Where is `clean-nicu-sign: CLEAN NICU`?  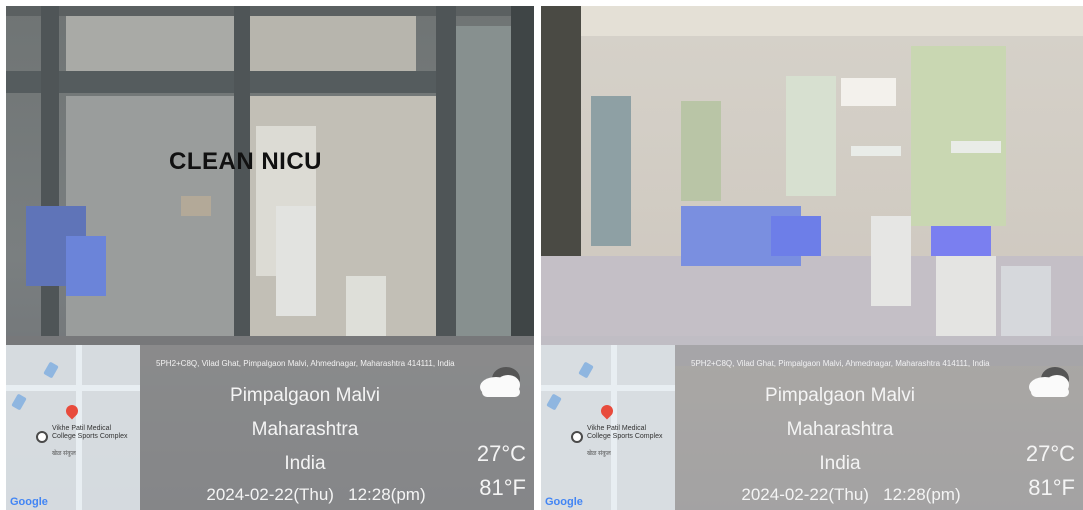 clean-nicu-sign: CLEAN NICU is located at coordinates (245, 161).